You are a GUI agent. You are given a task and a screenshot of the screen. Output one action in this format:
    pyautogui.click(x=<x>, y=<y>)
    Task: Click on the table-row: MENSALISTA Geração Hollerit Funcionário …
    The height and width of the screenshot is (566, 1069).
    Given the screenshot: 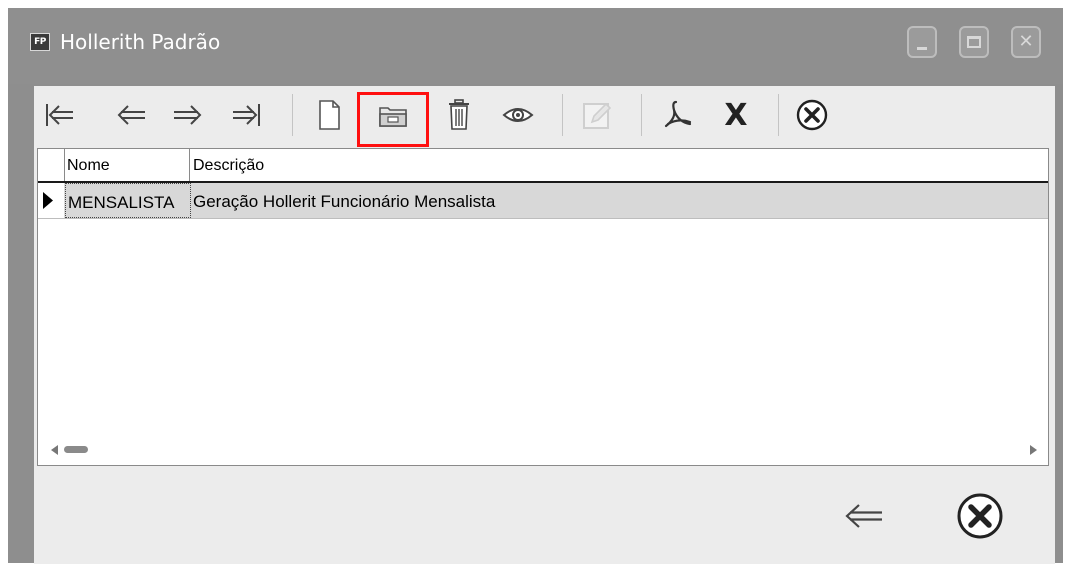 What is the action you would take?
    pyautogui.click(x=543, y=201)
    